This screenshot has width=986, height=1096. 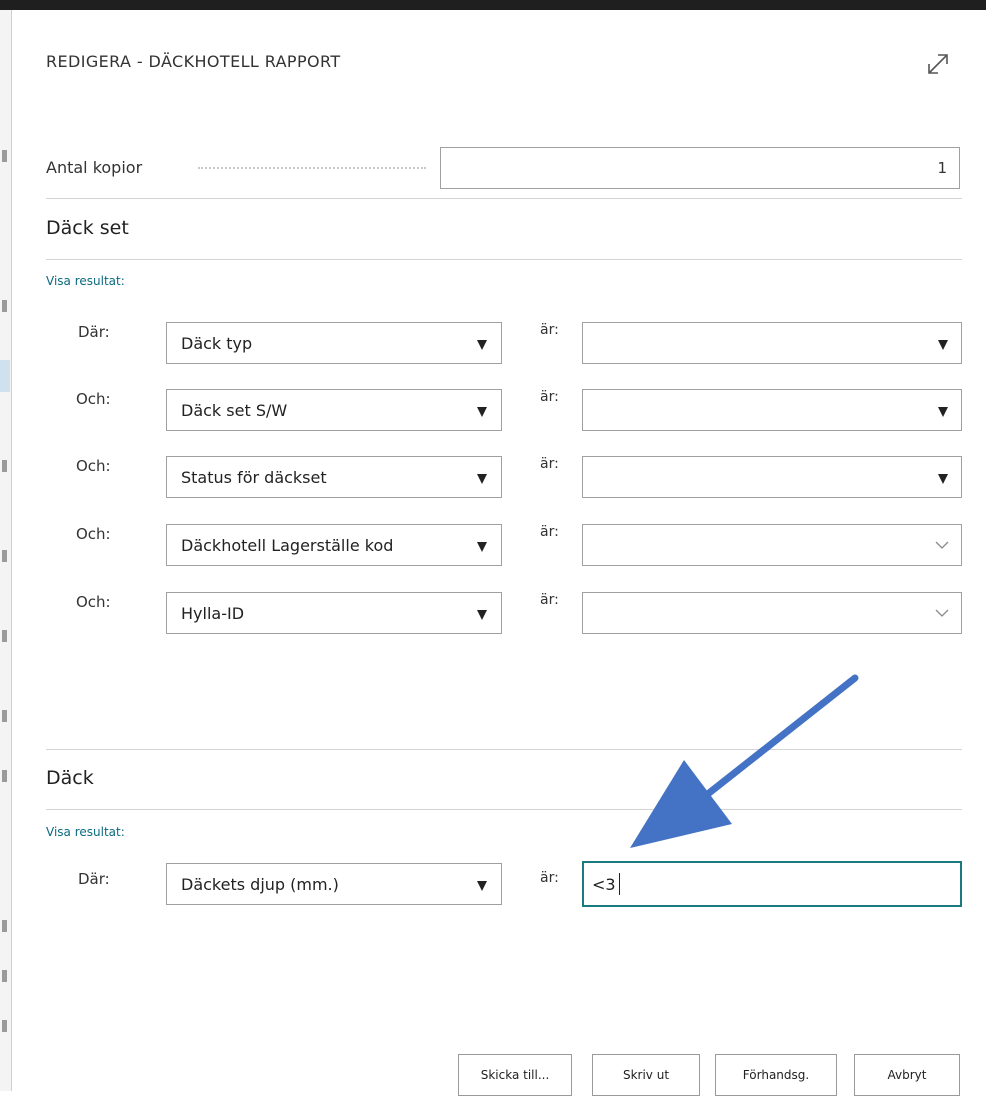 What do you see at coordinates (334, 343) in the screenshot?
I see `filter-field-select: Däck typ` at bounding box center [334, 343].